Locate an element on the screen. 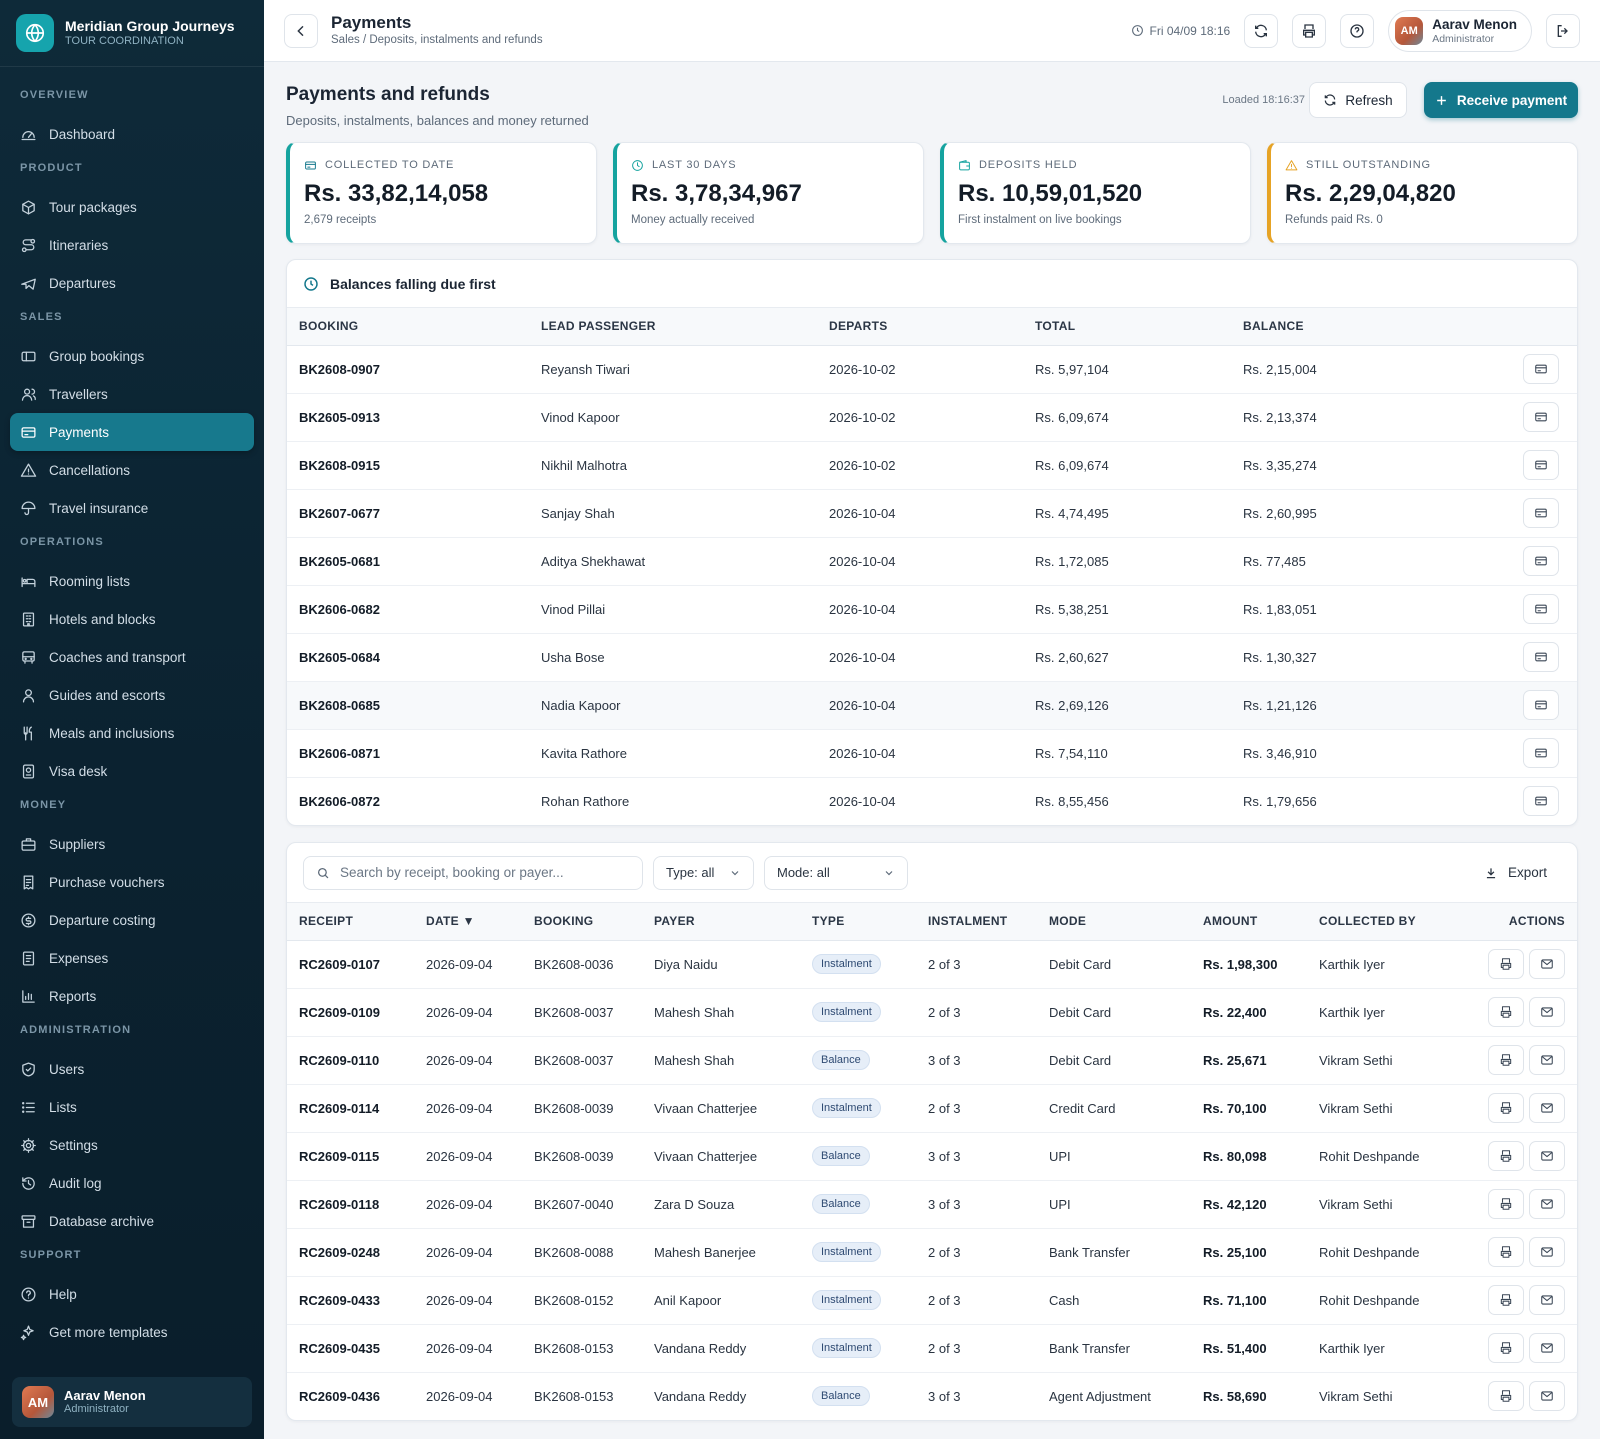 This screenshot has height=1439, width=1600. logout-button is located at coordinates (1563, 30).